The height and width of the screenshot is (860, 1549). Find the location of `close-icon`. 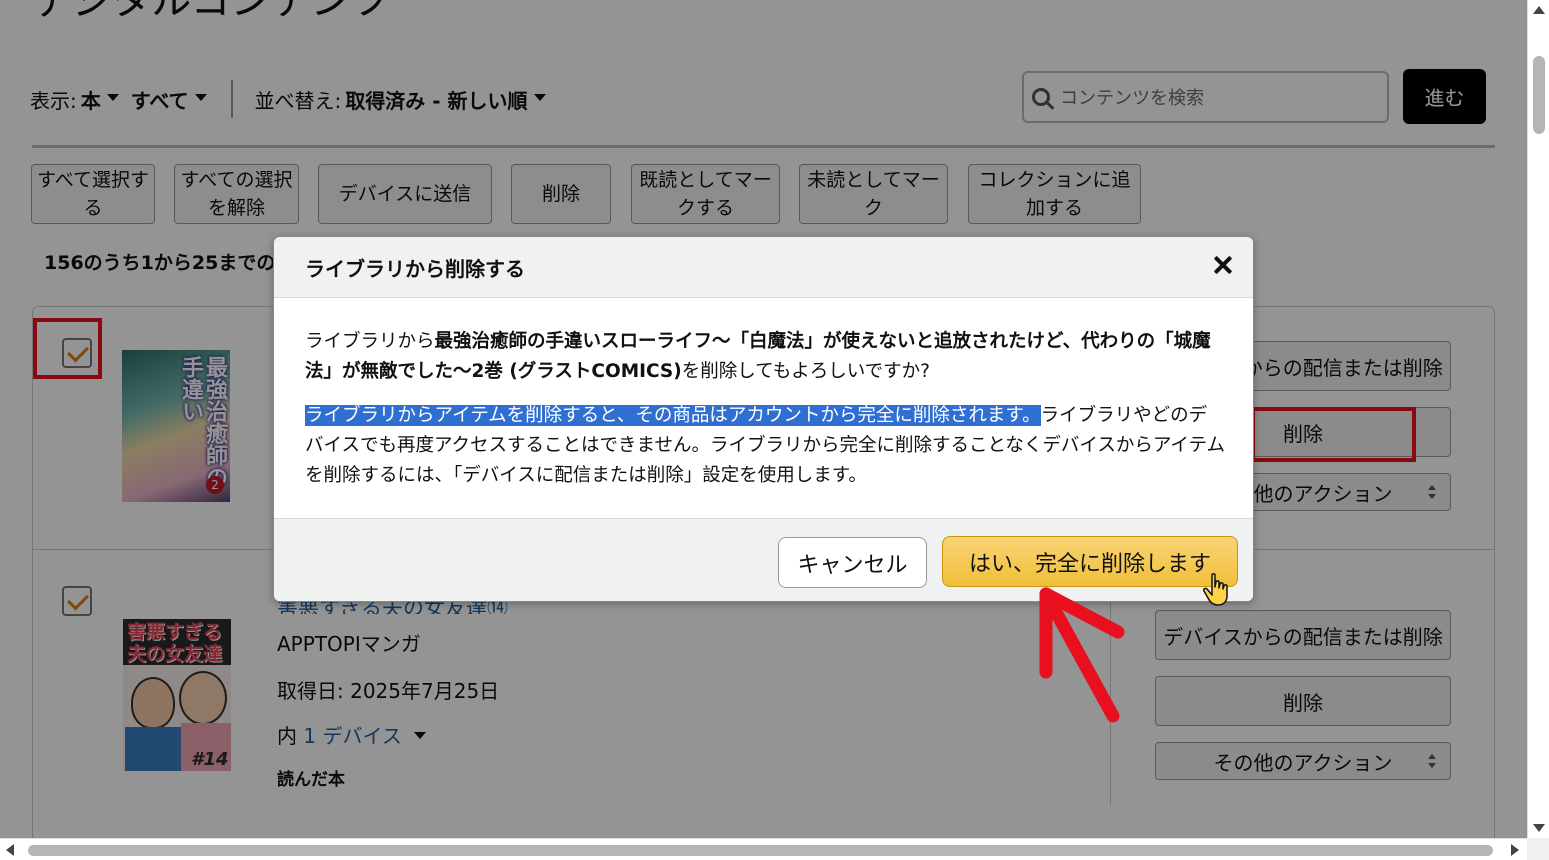

close-icon is located at coordinates (1223, 265).